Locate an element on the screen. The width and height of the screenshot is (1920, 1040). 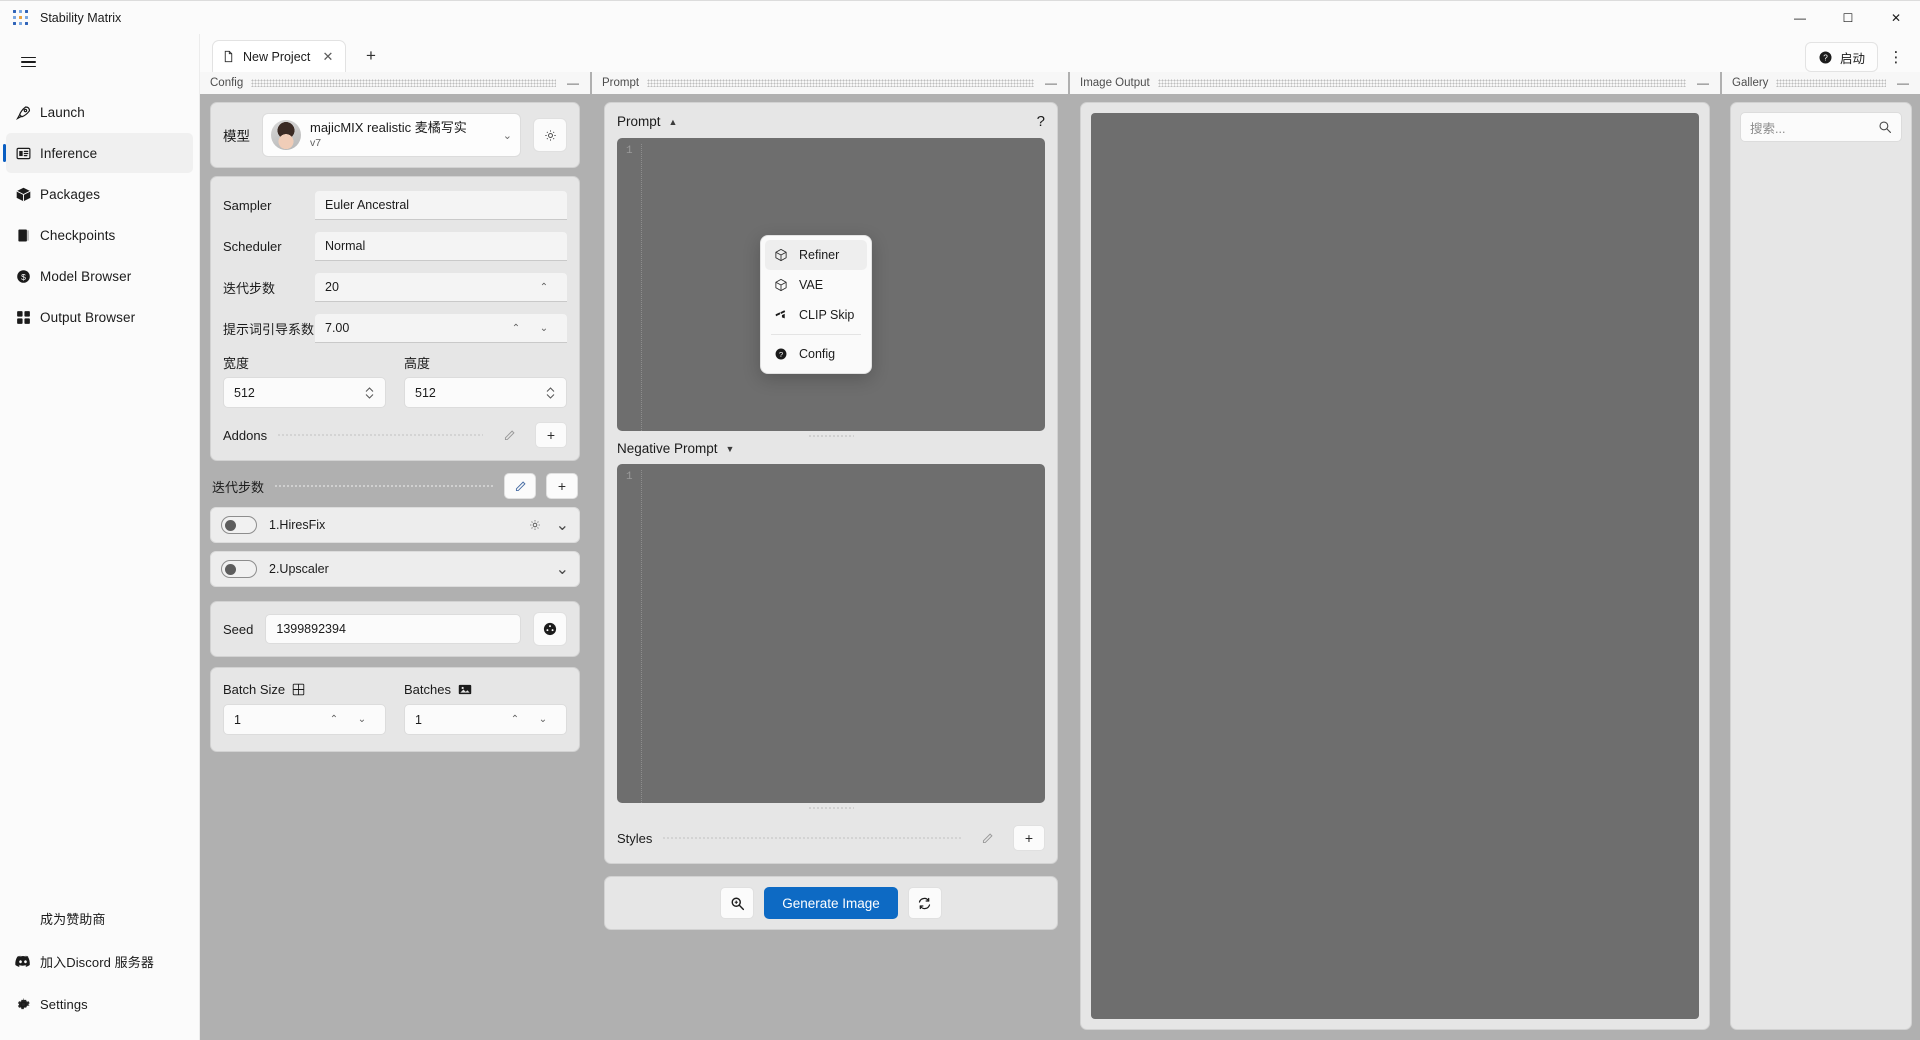
add-tab-button: + is located at coordinates (371, 56).